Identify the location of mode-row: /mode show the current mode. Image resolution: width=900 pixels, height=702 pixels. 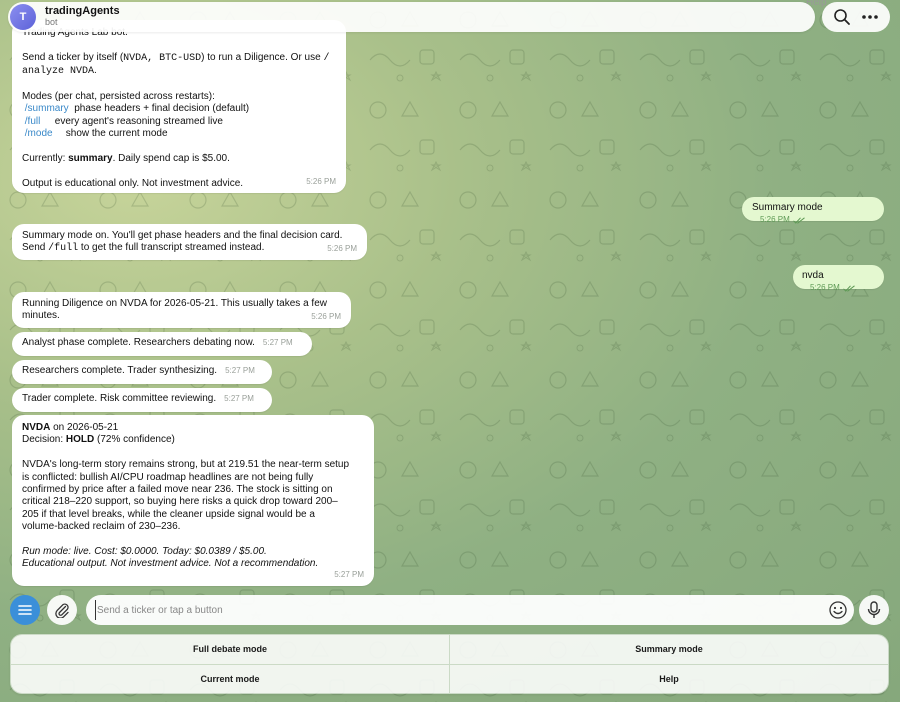
(96, 134).